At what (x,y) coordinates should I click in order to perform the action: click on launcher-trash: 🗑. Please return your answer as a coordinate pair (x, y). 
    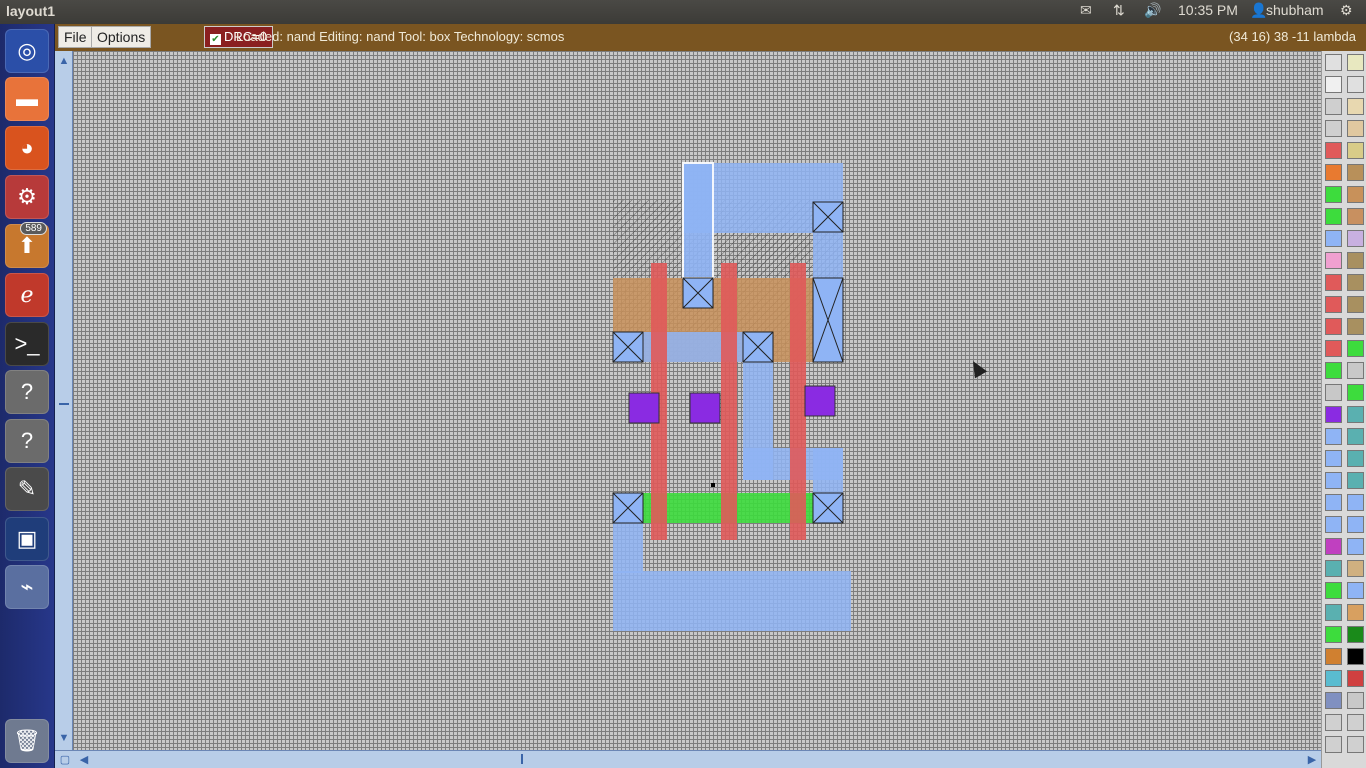
    Looking at the image, I should click on (27, 741).